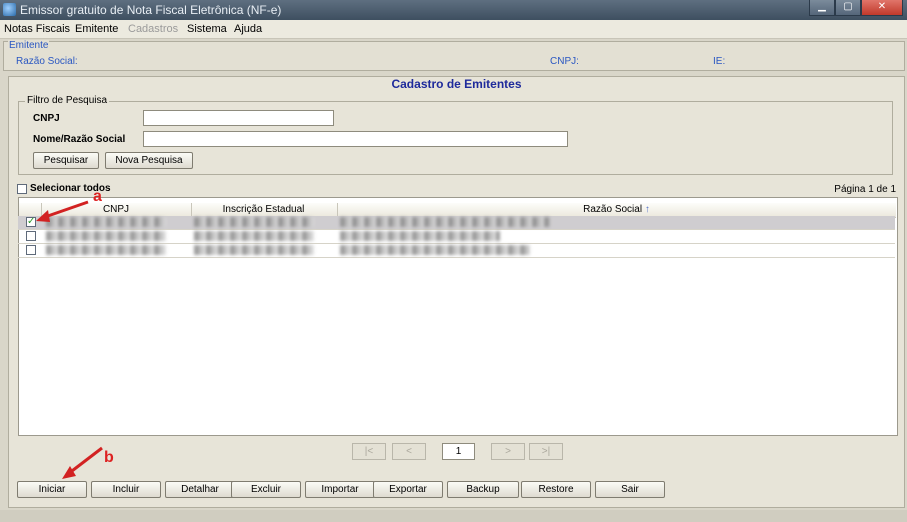 This screenshot has height=522, width=907. Describe the element at coordinates (453, 516) in the screenshot. I see `status-bar` at that location.